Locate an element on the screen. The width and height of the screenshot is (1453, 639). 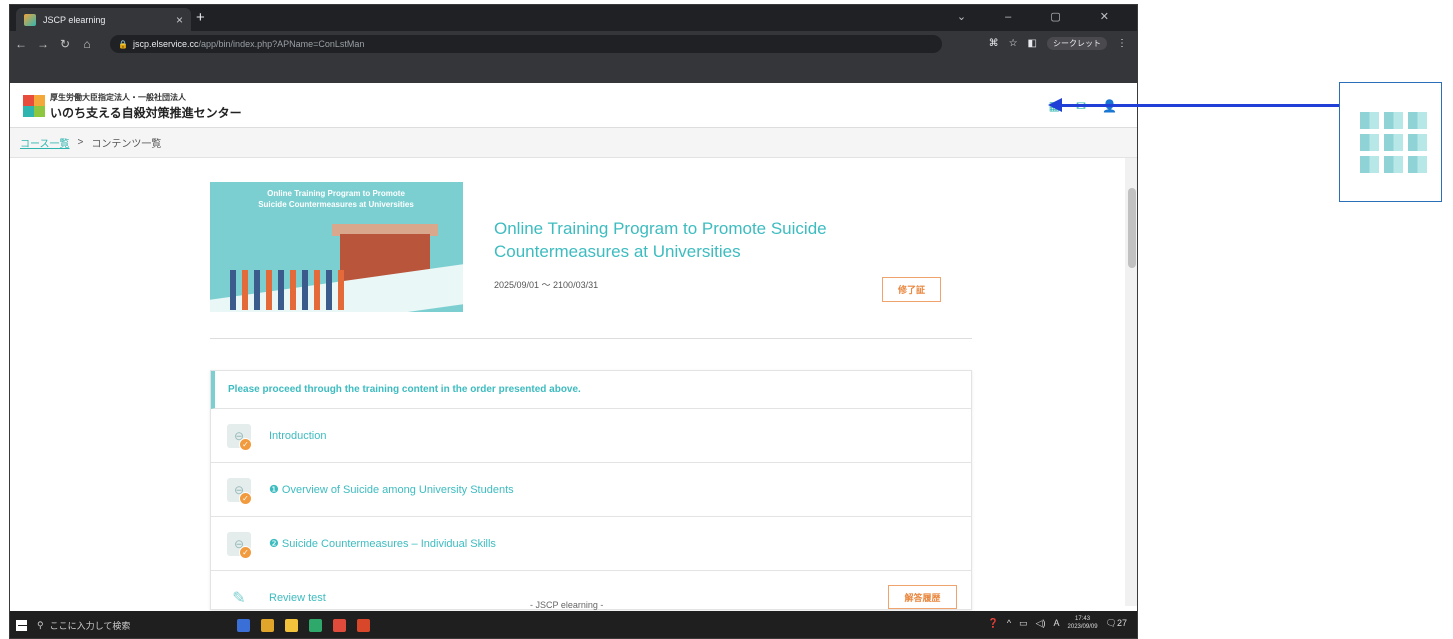
toolbar-right: ⌘ ☆ ◧ シークレット ⋮ is located at coordinates (1058, 43).